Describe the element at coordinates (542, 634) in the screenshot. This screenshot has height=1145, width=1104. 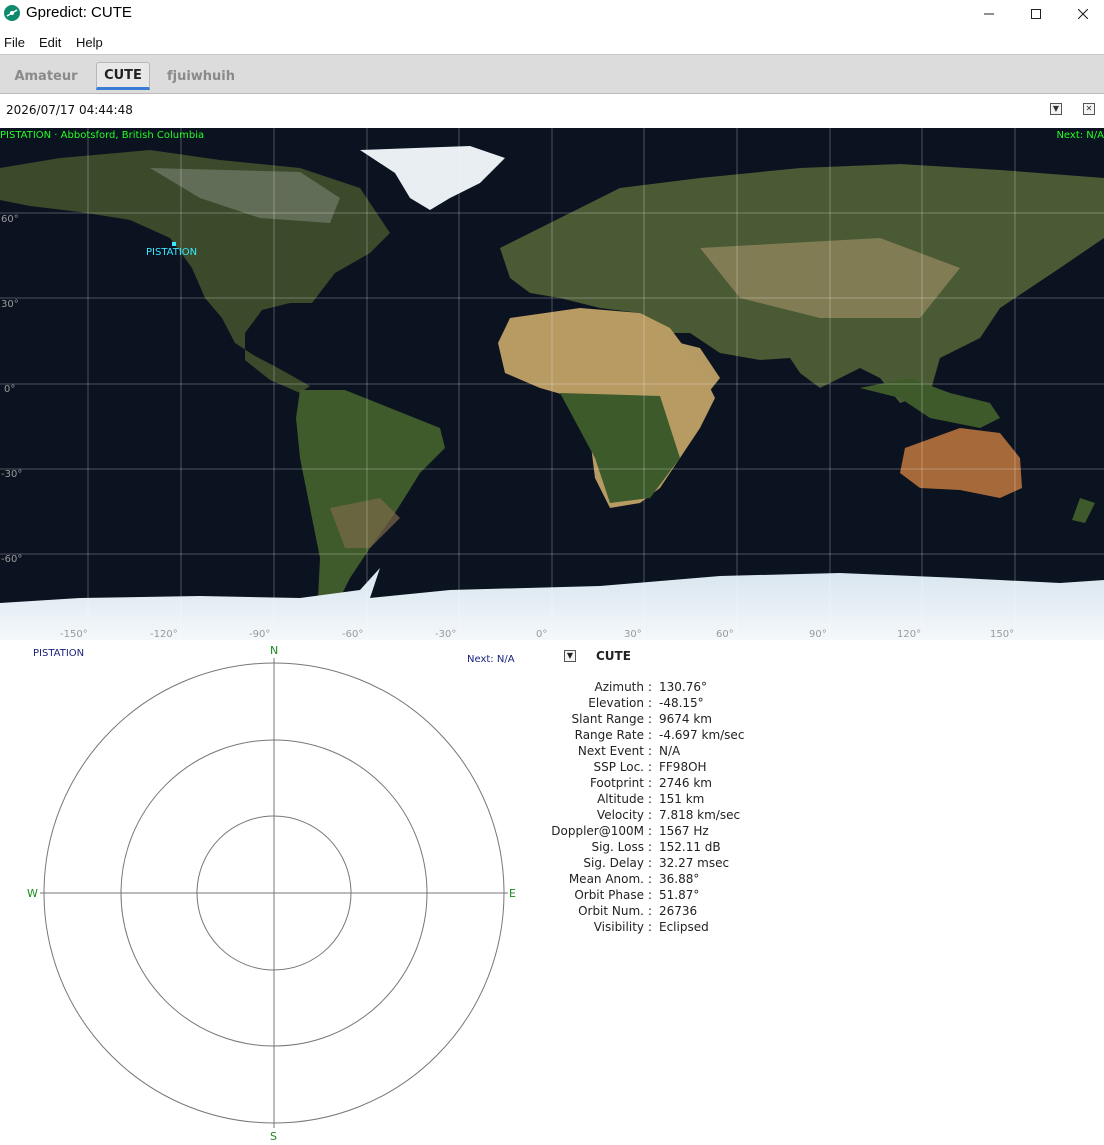
I see `lon-label-0: 0°` at that location.